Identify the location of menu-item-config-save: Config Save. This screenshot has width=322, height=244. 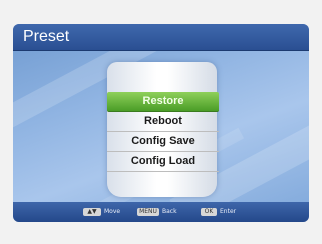
(163, 142).